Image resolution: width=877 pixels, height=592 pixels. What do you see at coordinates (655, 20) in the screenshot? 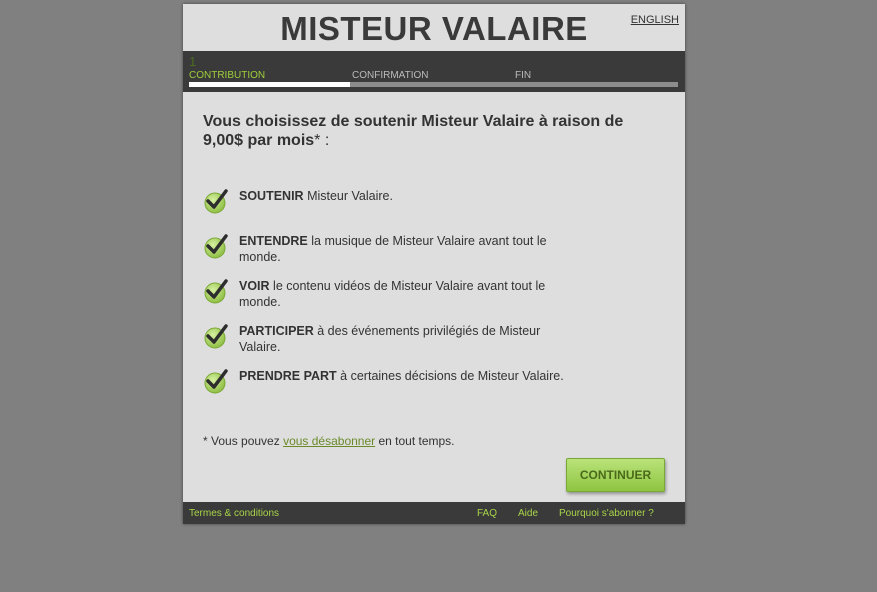
I see `language-link: ENGLISH` at bounding box center [655, 20].